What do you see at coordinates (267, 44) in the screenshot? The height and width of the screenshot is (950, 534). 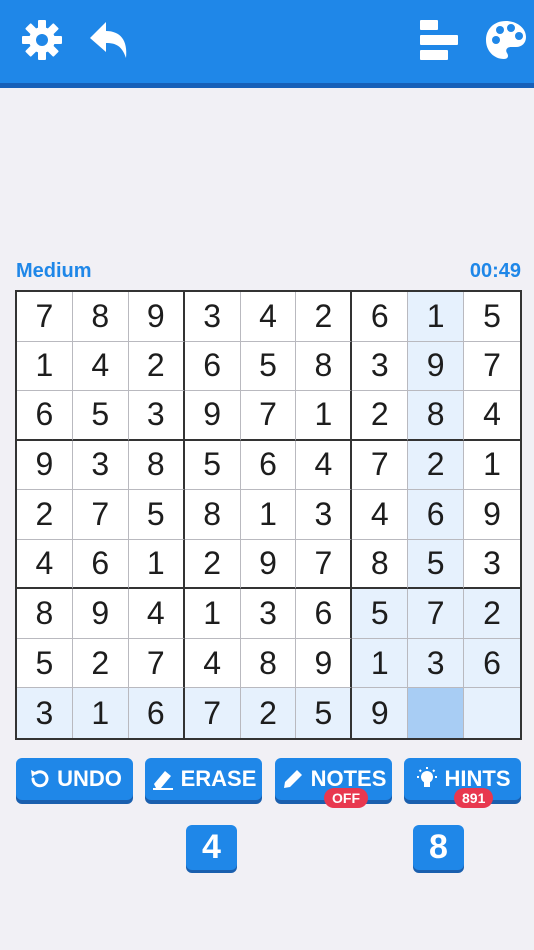 I see `top-bar` at bounding box center [267, 44].